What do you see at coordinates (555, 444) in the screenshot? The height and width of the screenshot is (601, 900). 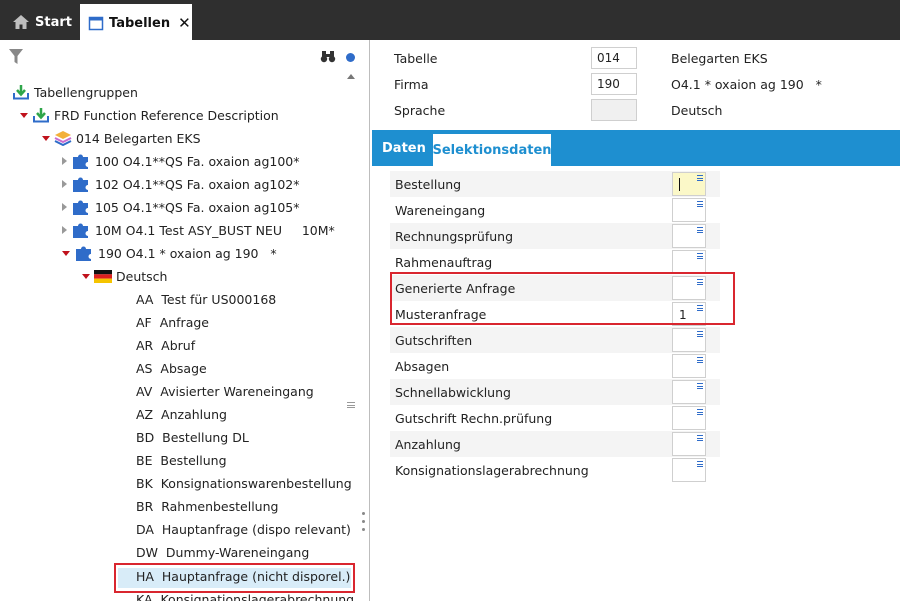 I see `field-row-anzahlung: Anzahlung` at bounding box center [555, 444].